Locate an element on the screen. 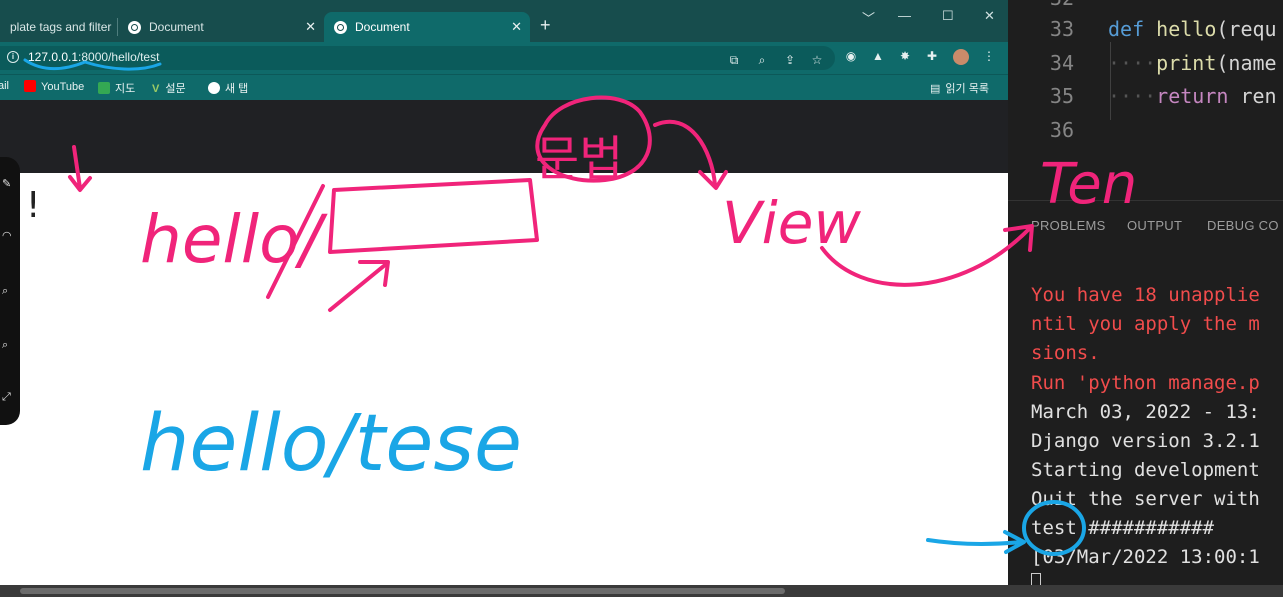  code-text: ren is located at coordinates (1252, 96).